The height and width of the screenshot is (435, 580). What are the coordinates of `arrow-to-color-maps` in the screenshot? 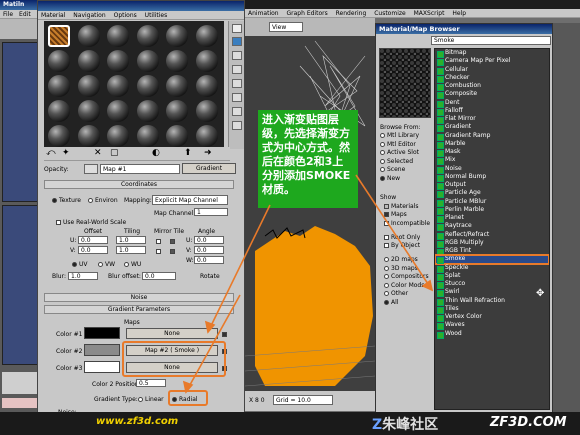 It's located at (239, 268).